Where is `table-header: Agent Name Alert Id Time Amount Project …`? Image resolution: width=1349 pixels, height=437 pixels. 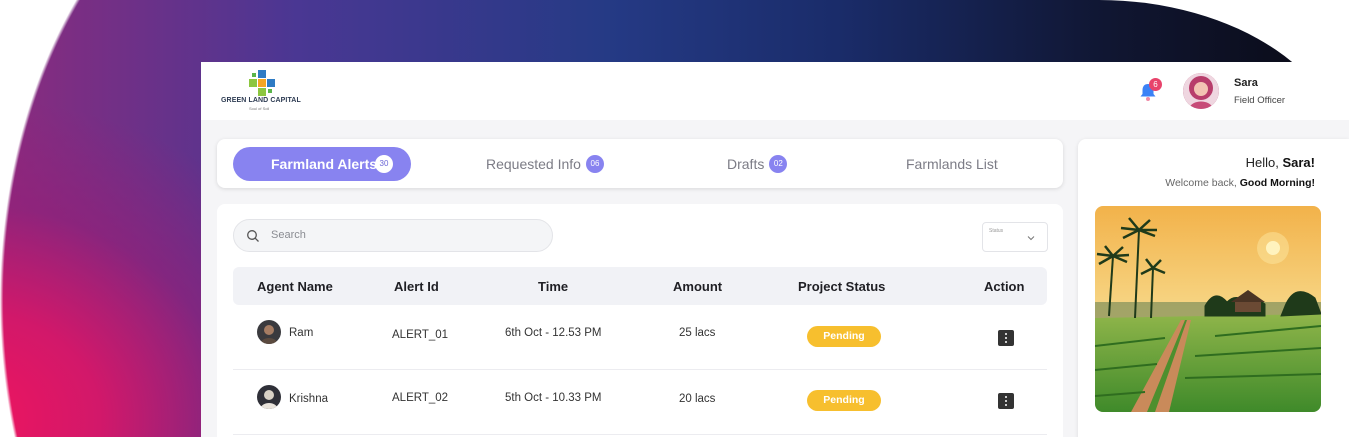 table-header: Agent Name Alert Id Time Amount Project … is located at coordinates (640, 286).